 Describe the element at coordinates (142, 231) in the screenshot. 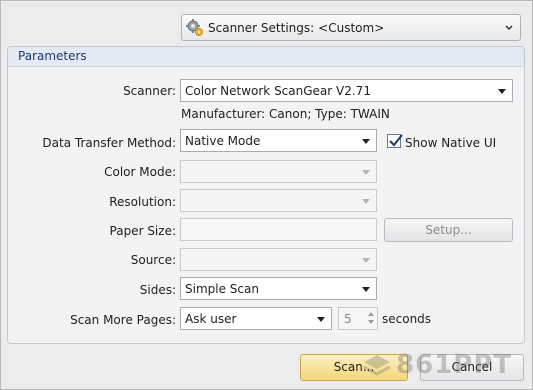

I see `paper-size-label: Paper Size:` at that location.